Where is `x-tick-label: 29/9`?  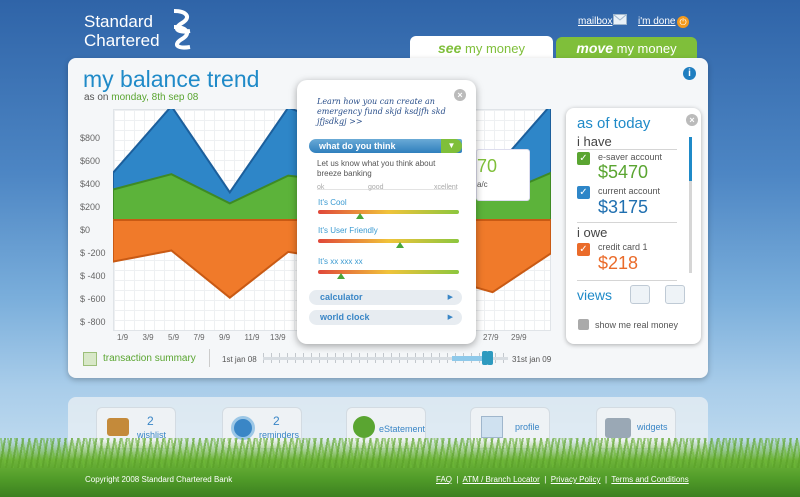
x-tick-label: 29/9 is located at coordinates (519, 337).